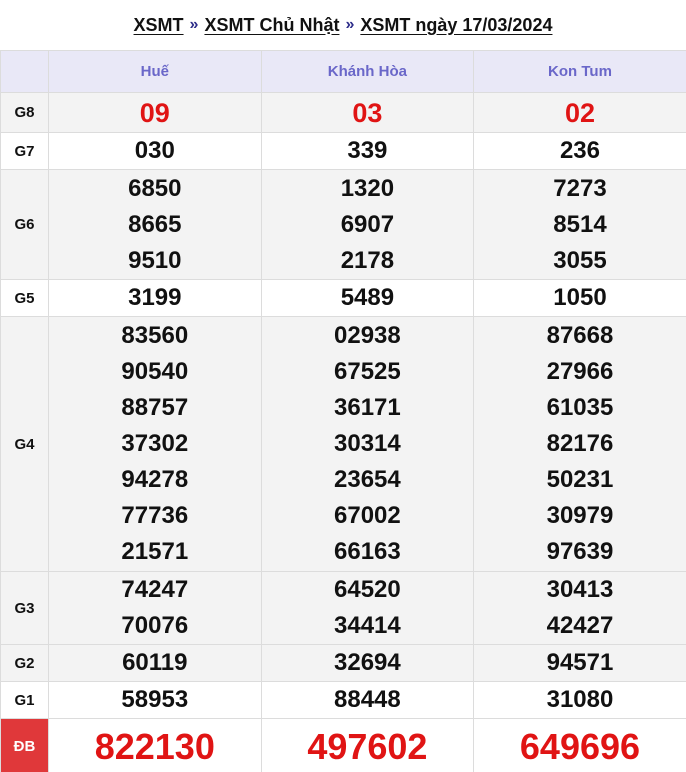 The image size is (686, 772). I want to click on prize-row-đb: ĐB 822130 497602 649696, so click(343, 745).